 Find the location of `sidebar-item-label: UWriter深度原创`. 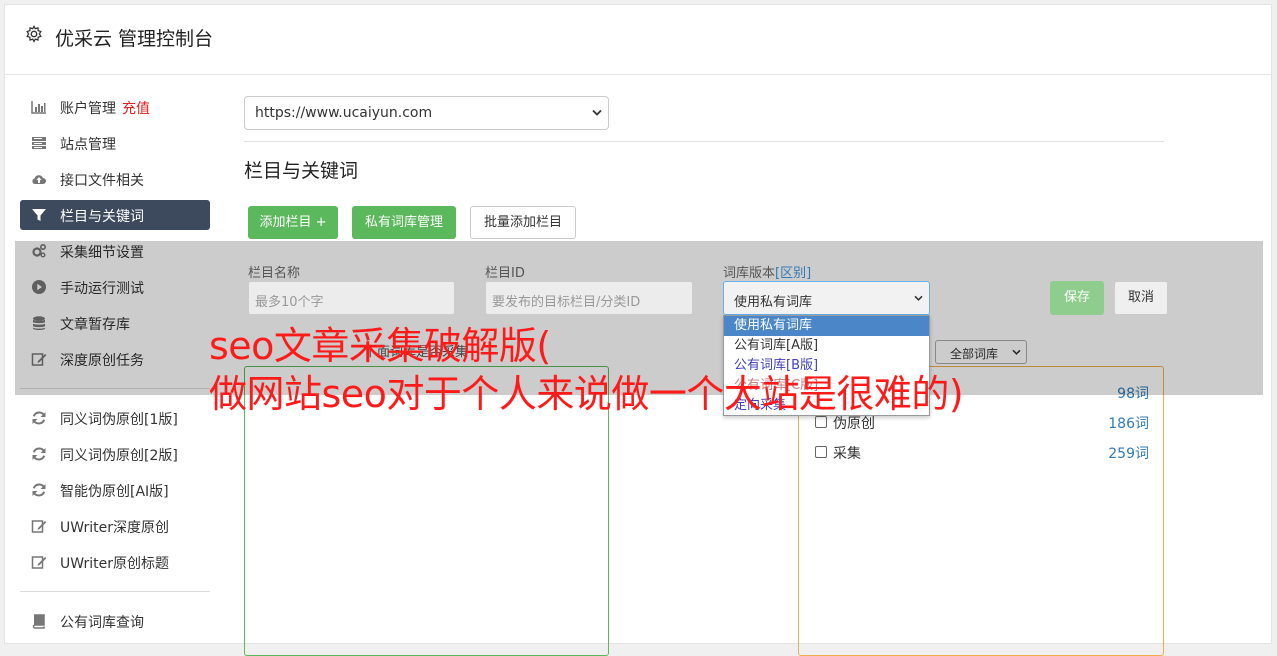

sidebar-item-label: UWriter深度原创 is located at coordinates (114, 528).